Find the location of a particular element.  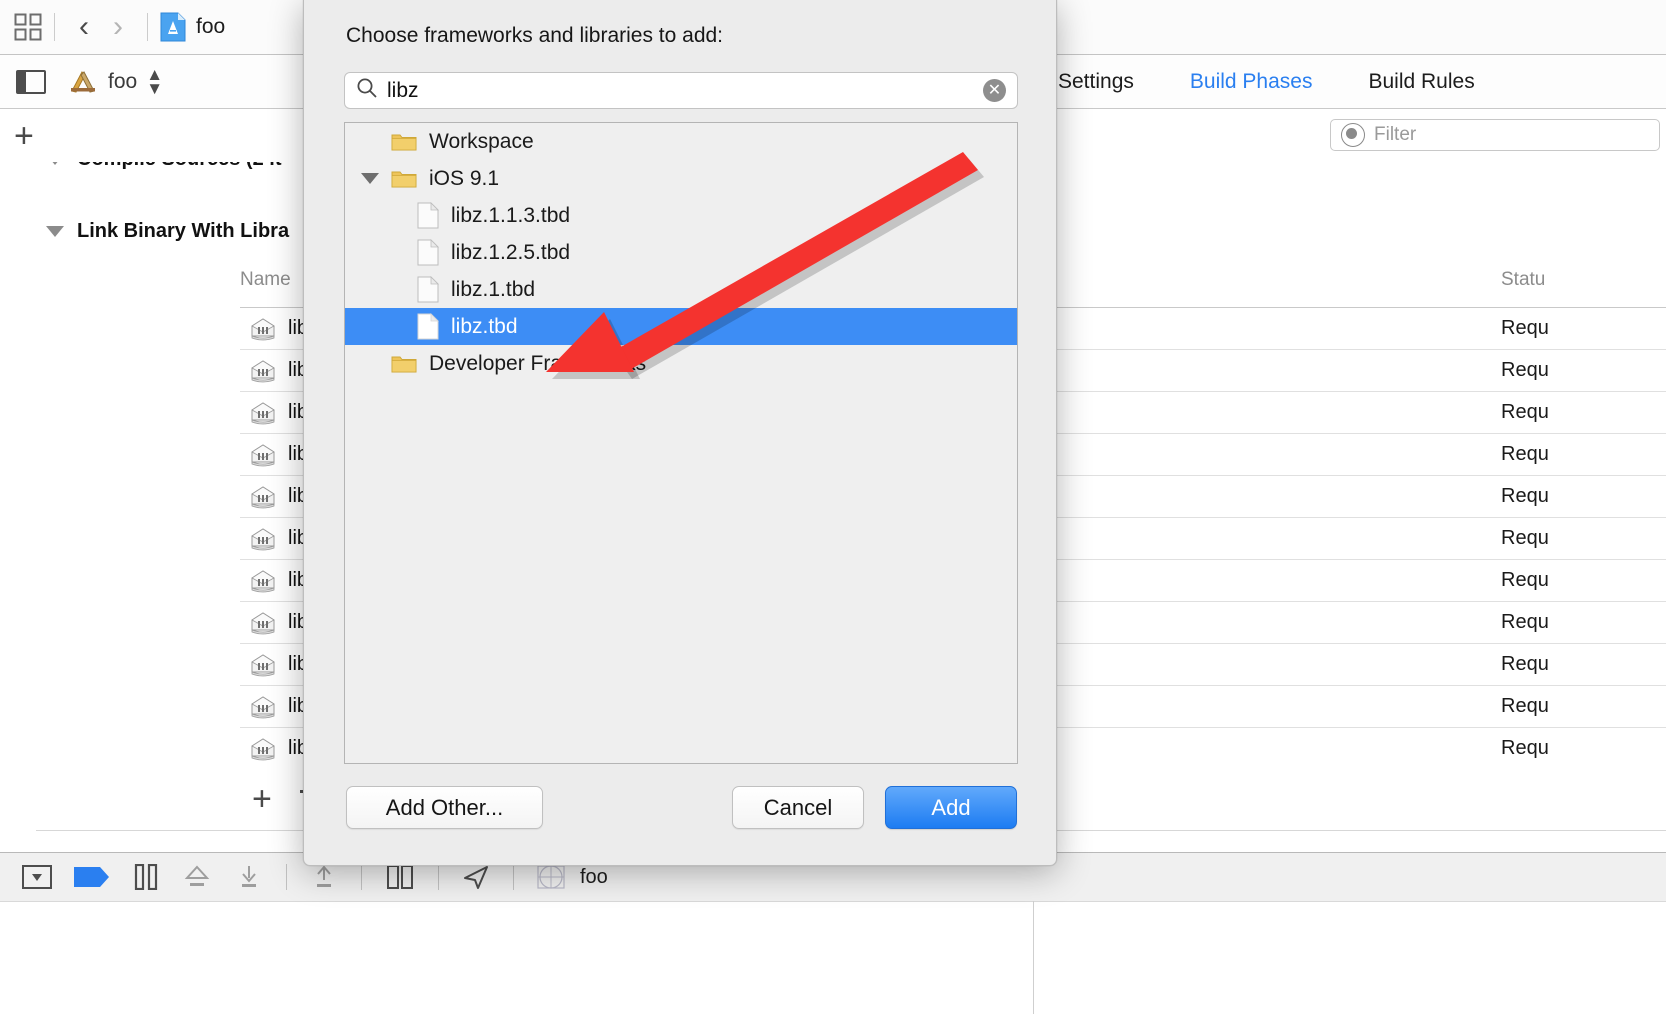

column-header-status: Statu is located at coordinates (1523, 279).